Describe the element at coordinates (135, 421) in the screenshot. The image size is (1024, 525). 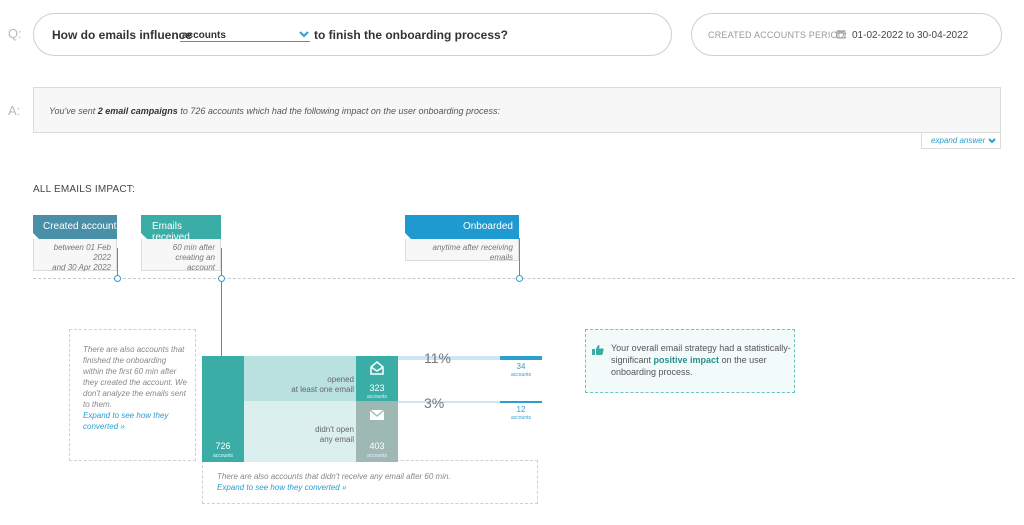
I see `early-onboarders-link: Expand to see how they converted »` at that location.